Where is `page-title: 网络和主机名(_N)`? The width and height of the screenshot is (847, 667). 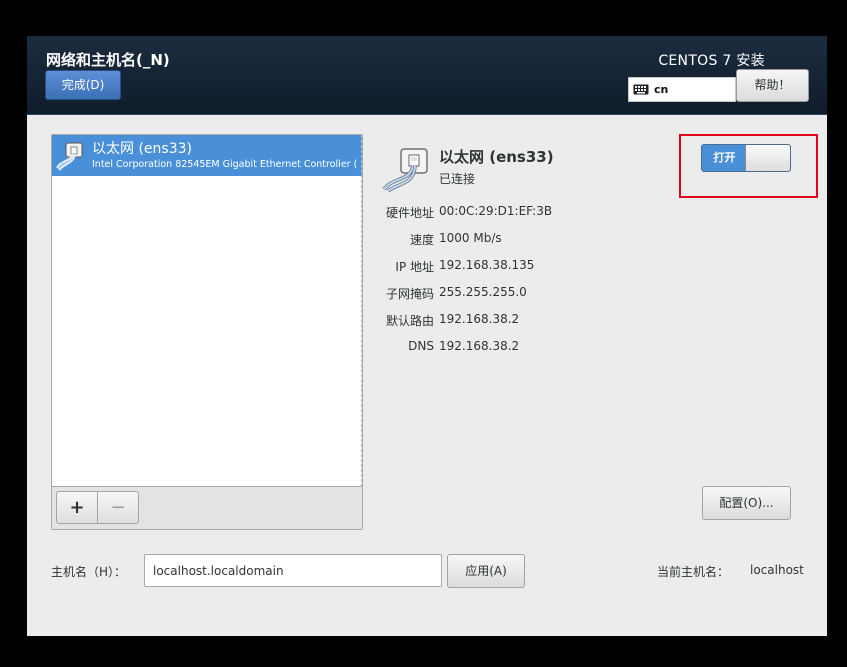 page-title: 网络和主机名(_N) is located at coordinates (108, 60).